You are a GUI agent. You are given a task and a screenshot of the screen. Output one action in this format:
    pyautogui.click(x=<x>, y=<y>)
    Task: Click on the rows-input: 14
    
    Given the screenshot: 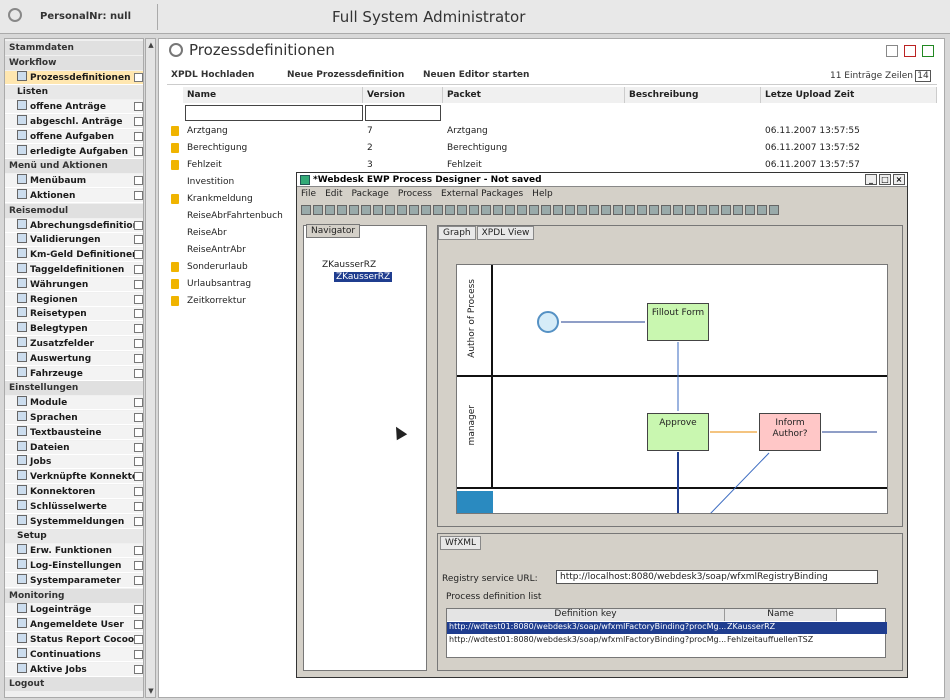 What is the action you would take?
    pyautogui.click(x=923, y=76)
    